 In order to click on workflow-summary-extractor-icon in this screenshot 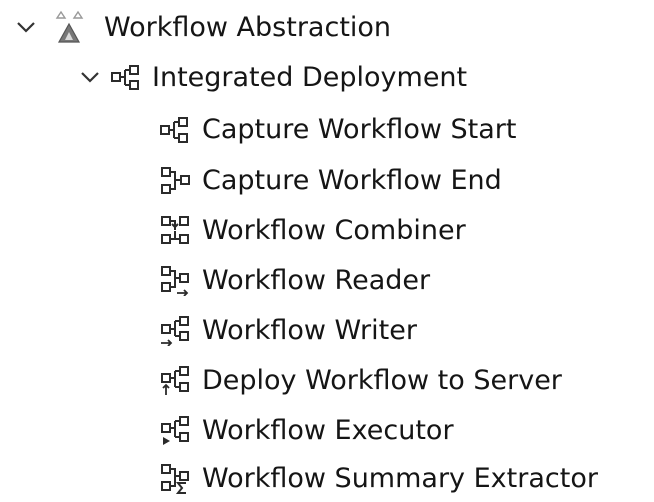, I will do `click(175, 478)`.